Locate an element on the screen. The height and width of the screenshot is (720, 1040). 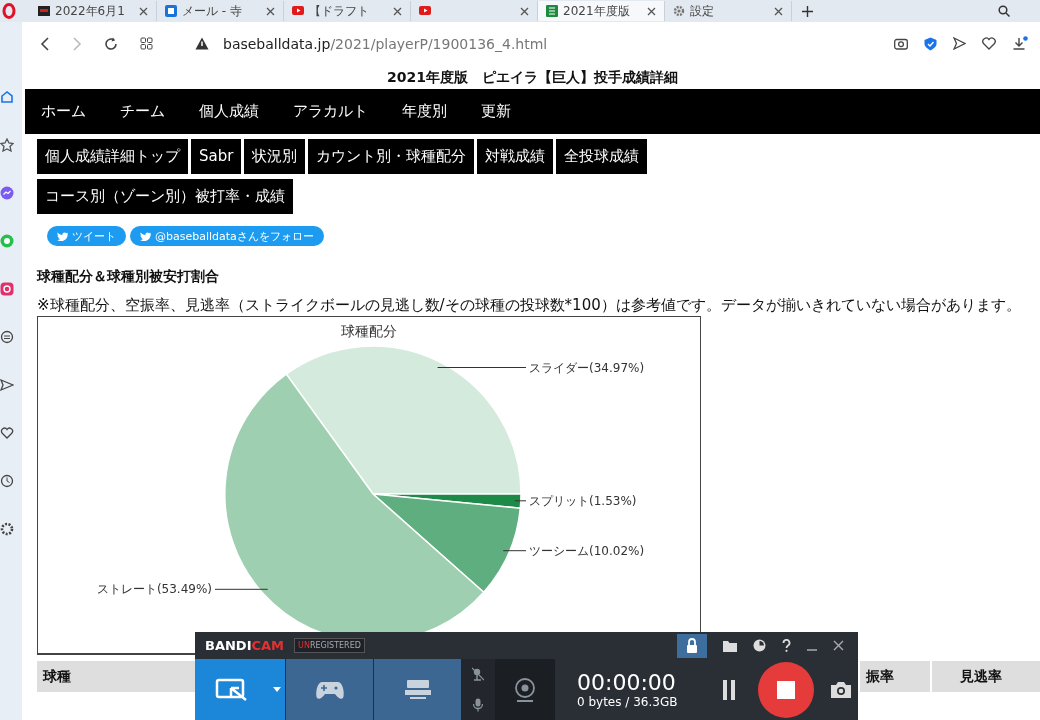
tab-title: 【ドラフト is located at coordinates (339, 11).